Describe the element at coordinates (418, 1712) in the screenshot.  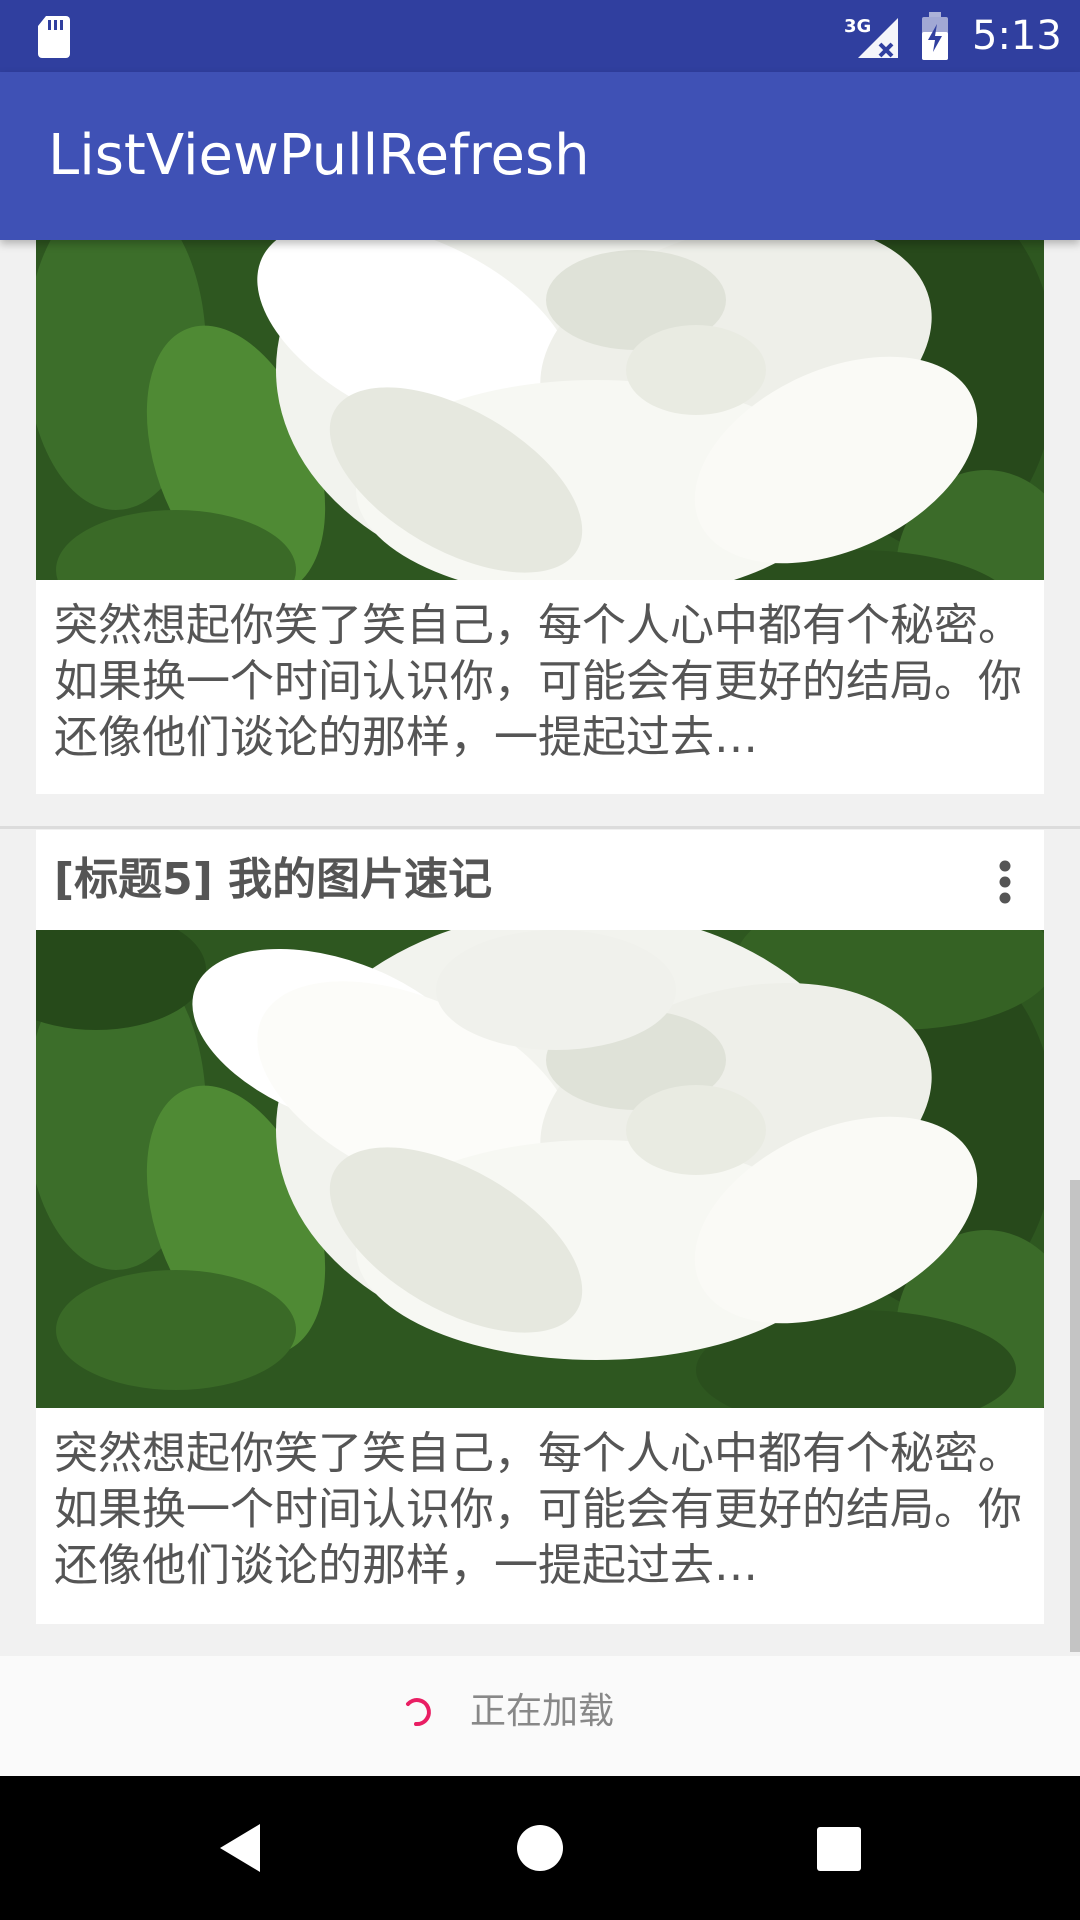
I see `loading-spinner-icon` at that location.